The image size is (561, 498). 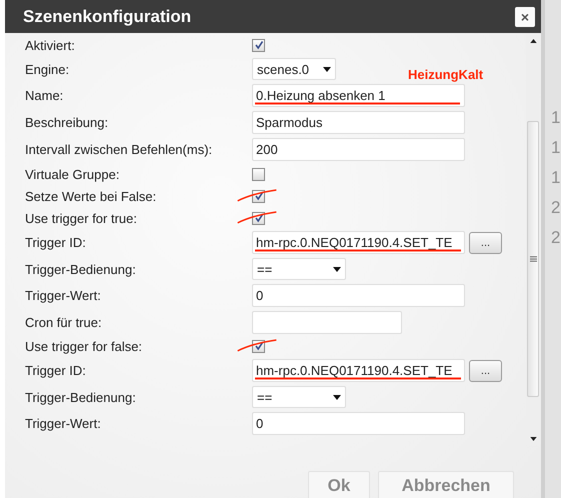 What do you see at coordinates (358, 122) in the screenshot?
I see `input-field: Sparmodus` at bounding box center [358, 122].